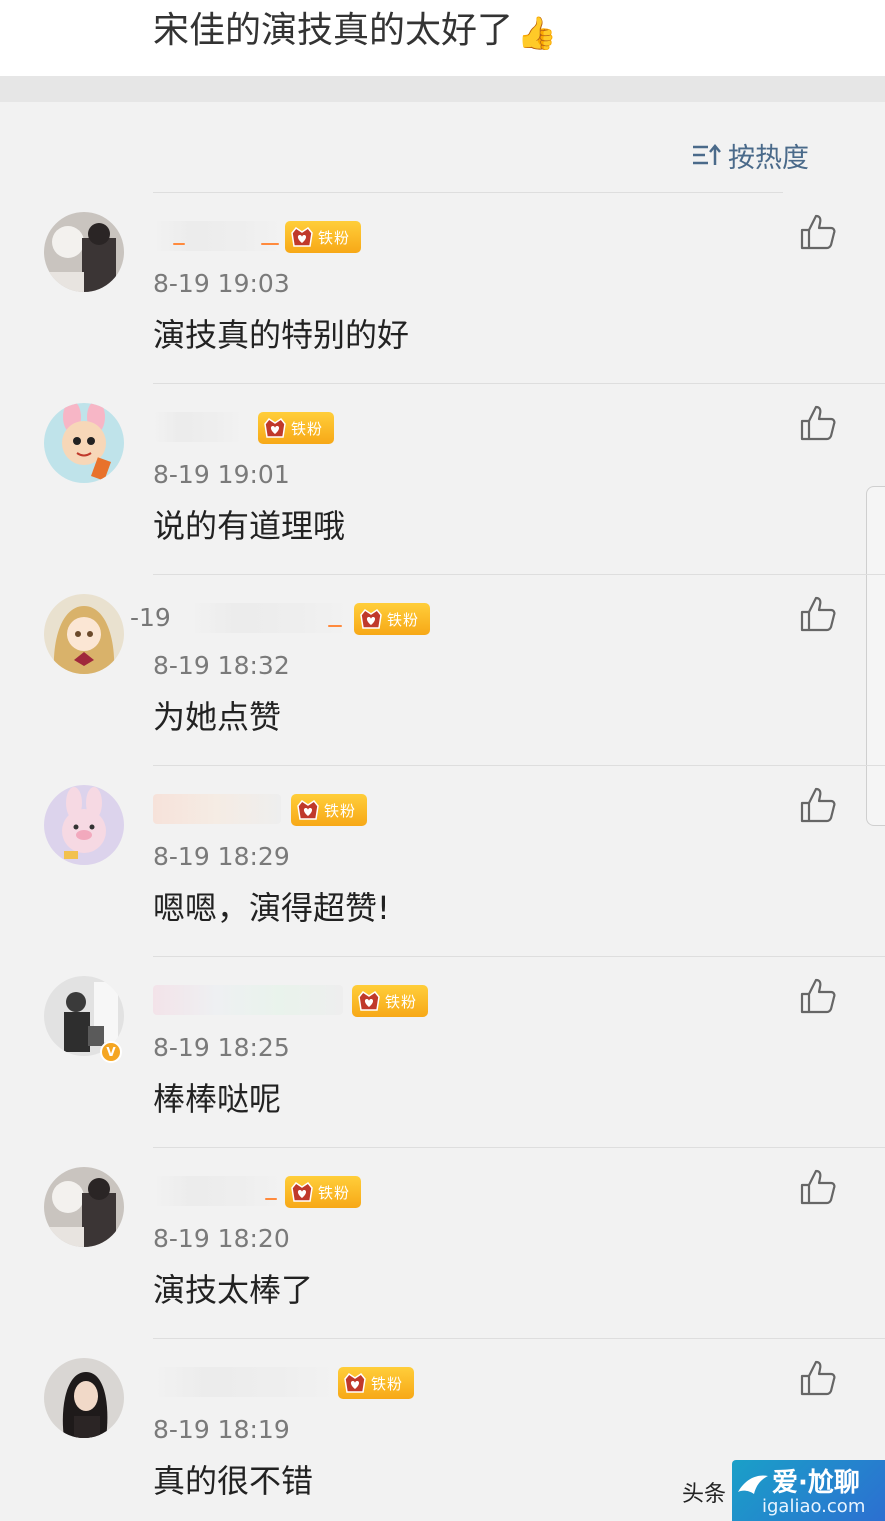 This screenshot has width=885, height=1521. I want to click on watermark-logo-text: 爱·尬聊, so click(816, 1483).